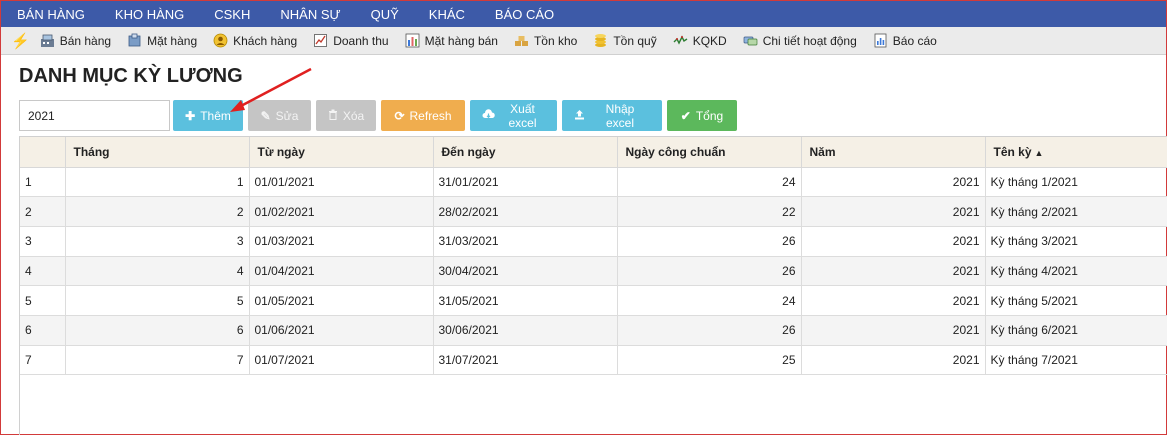 The width and height of the screenshot is (1167, 435). I want to click on cell-thang: 7, so click(157, 360).